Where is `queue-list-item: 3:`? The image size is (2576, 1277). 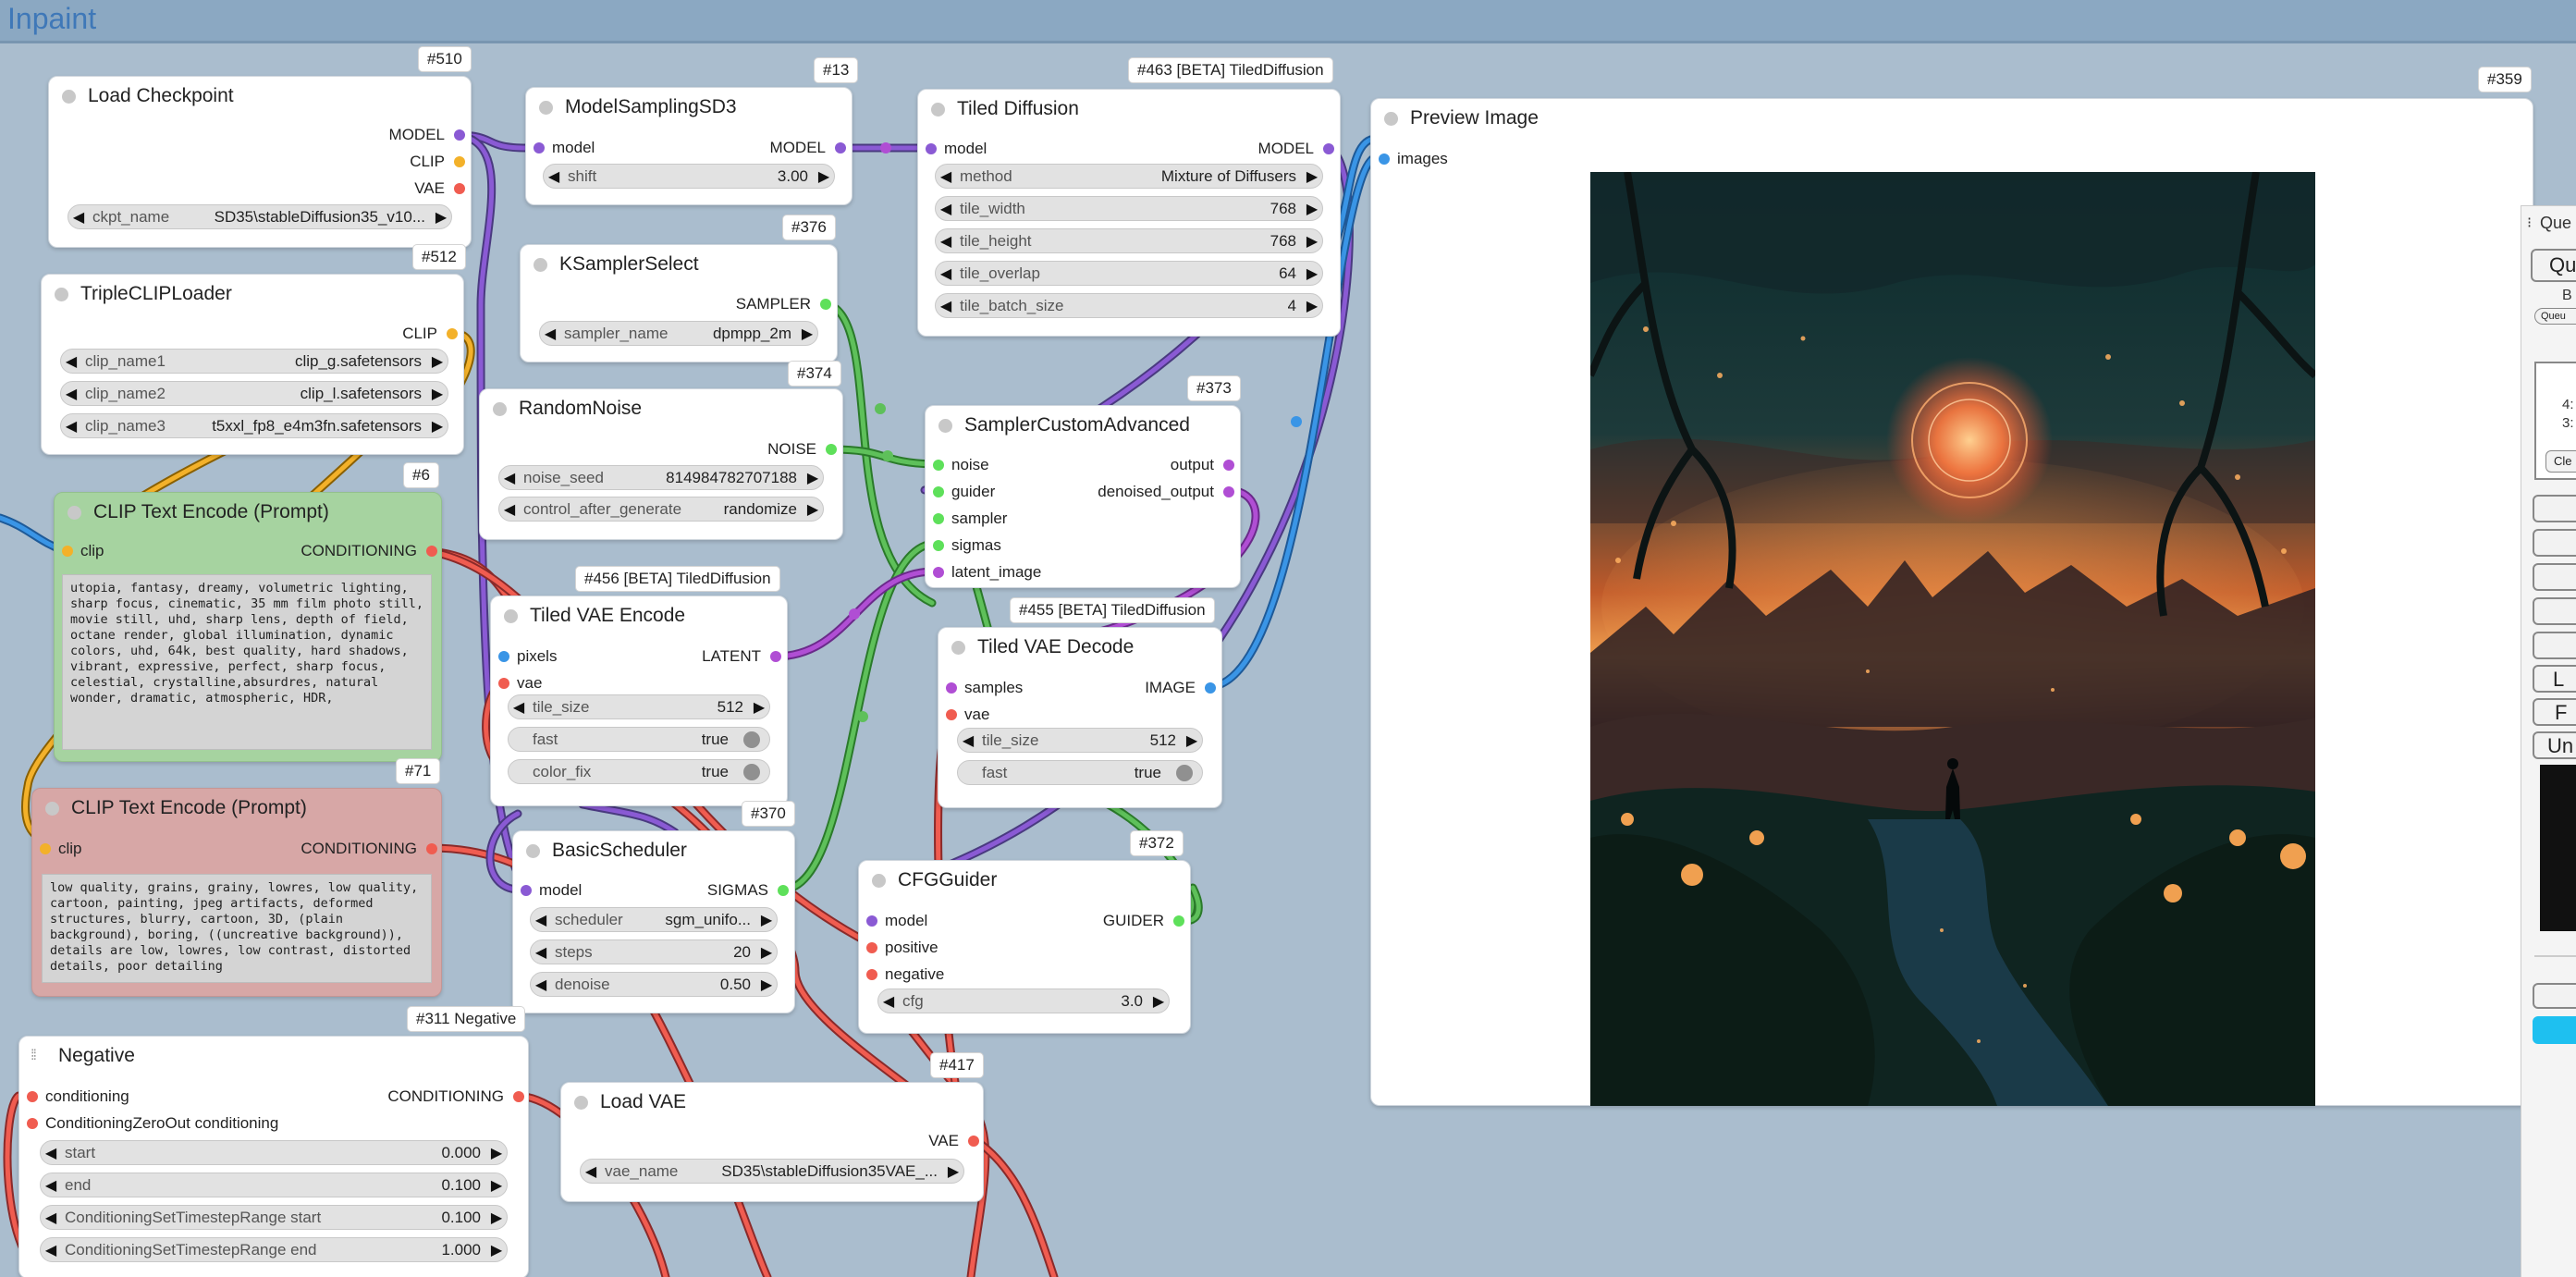
queue-list-item: 3: is located at coordinates (2568, 423).